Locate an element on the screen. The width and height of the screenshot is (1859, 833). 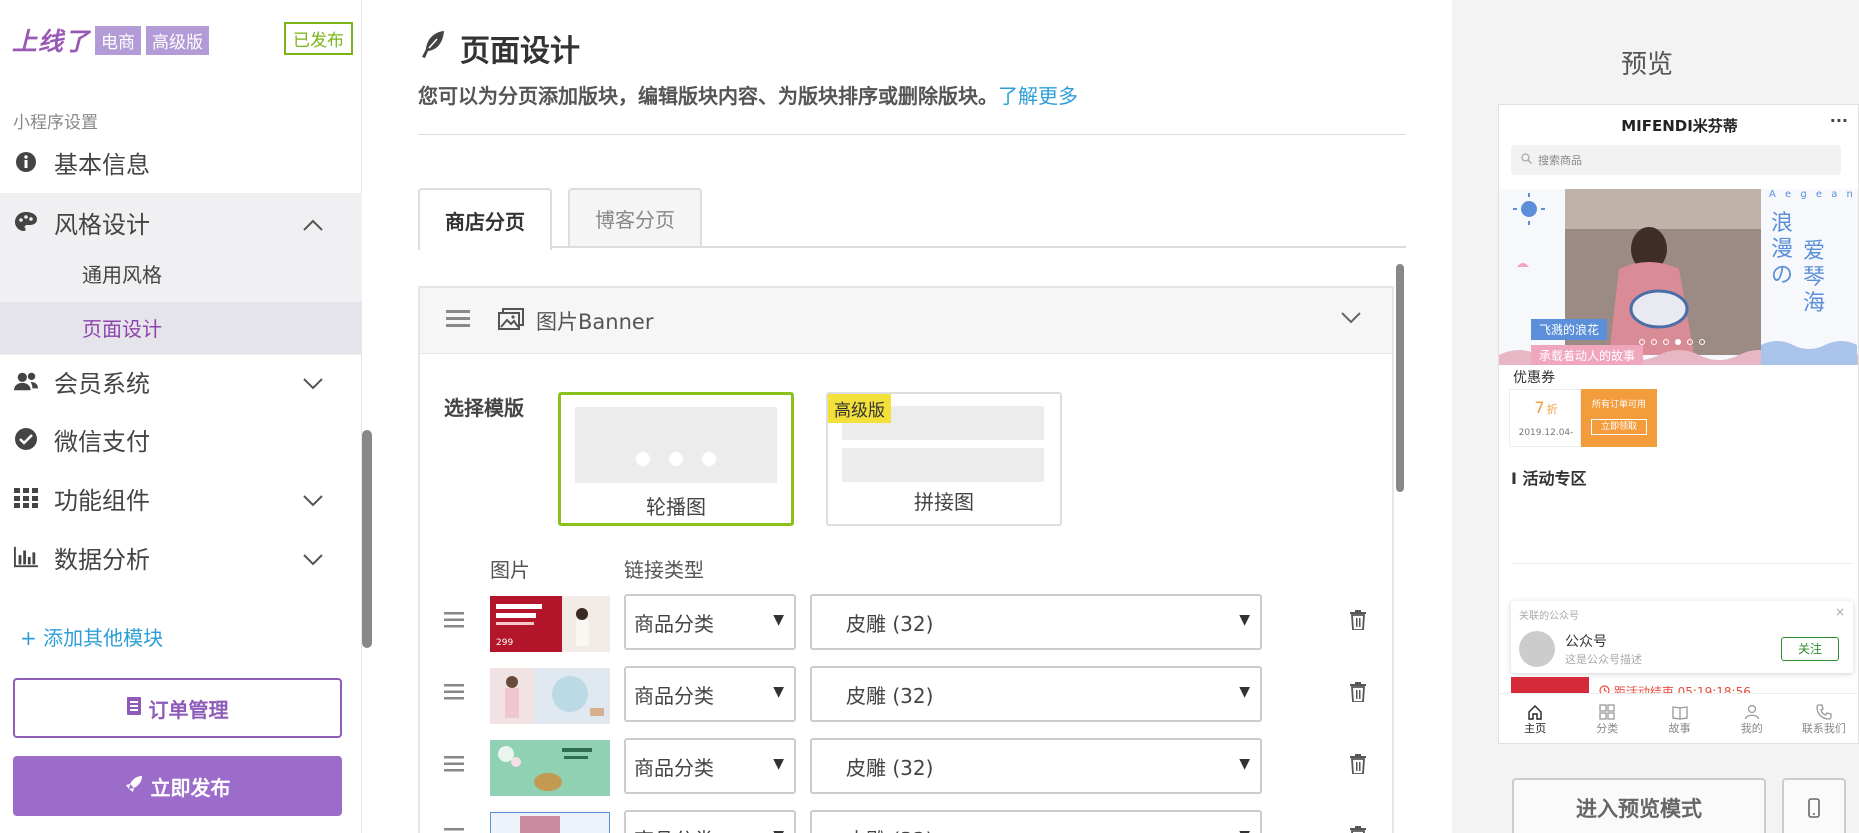
phone-search-bar: 搜索商品 is located at coordinates (1676, 160).